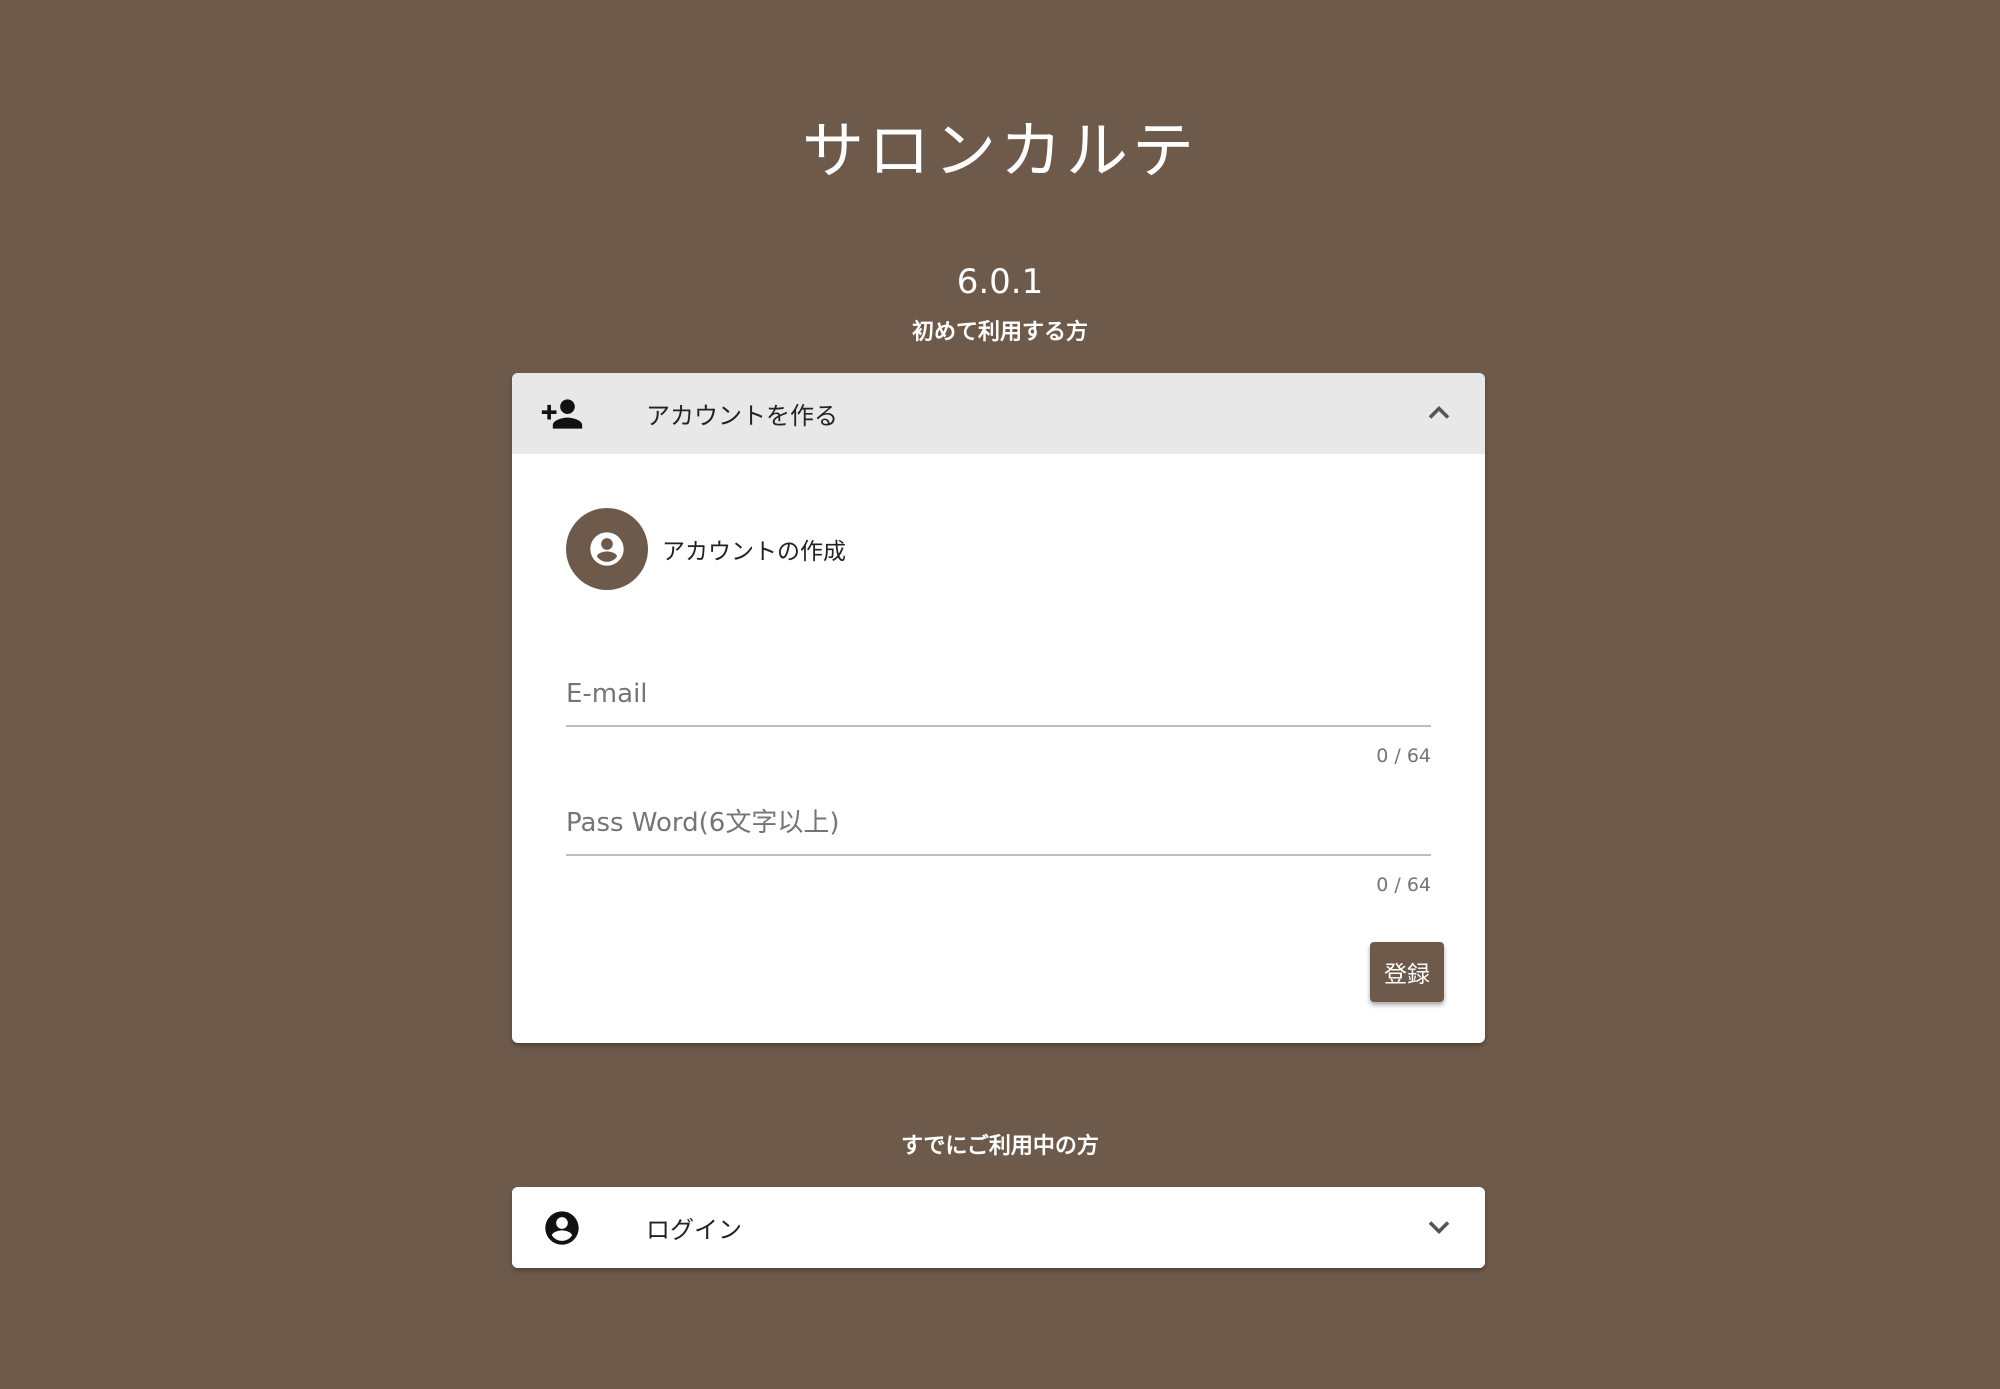  Describe the element at coordinates (1439, 413) in the screenshot. I see `chevron-up-icon` at that location.